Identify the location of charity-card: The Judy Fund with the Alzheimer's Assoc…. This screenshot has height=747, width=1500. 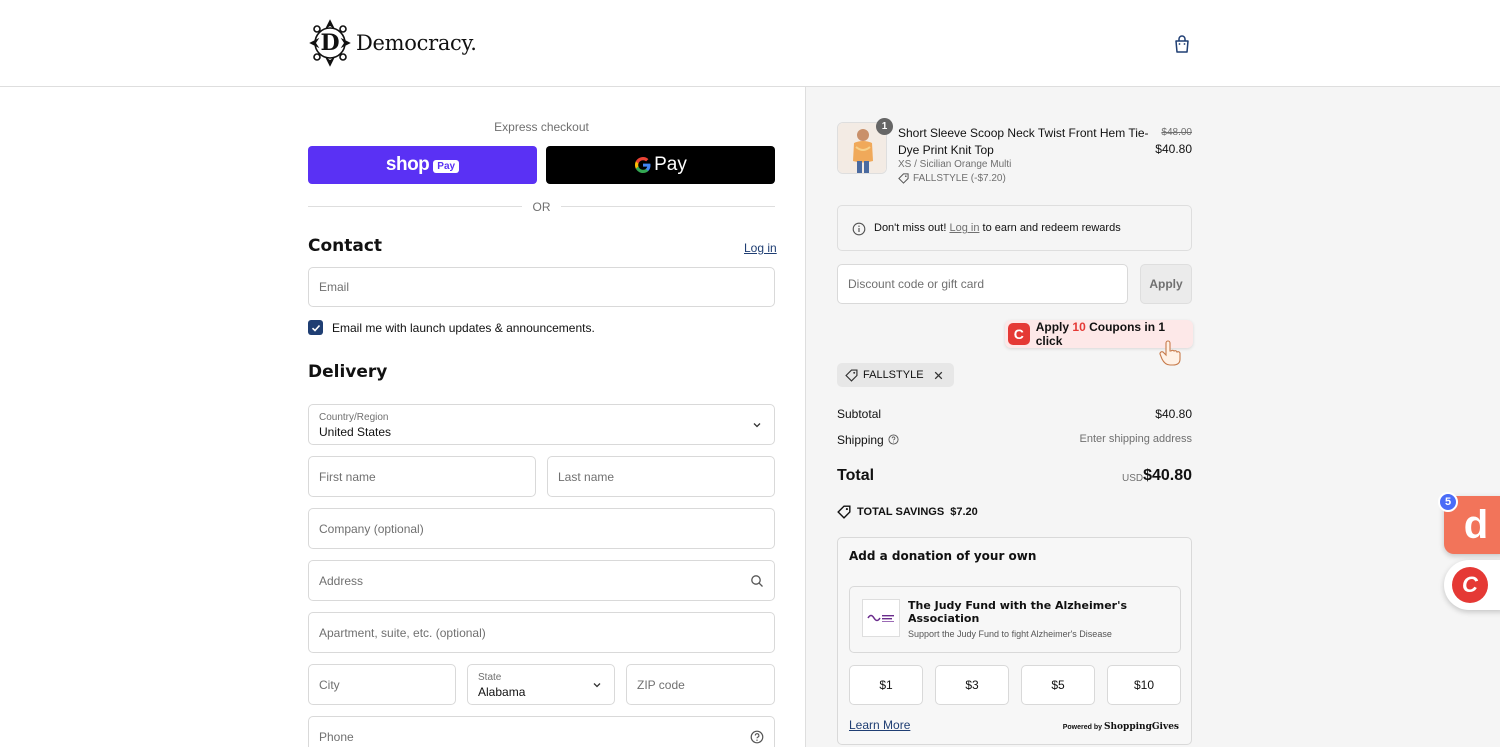
(1015, 619).